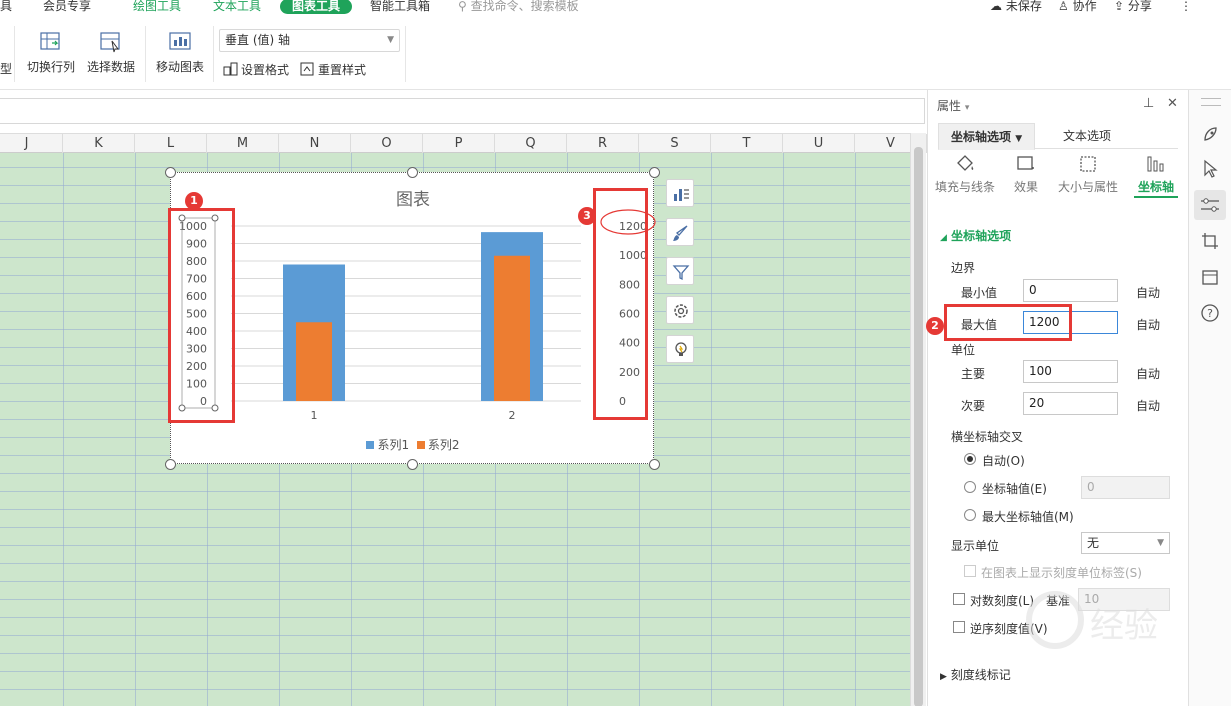  I want to click on column-header-cell: K, so click(99, 143).